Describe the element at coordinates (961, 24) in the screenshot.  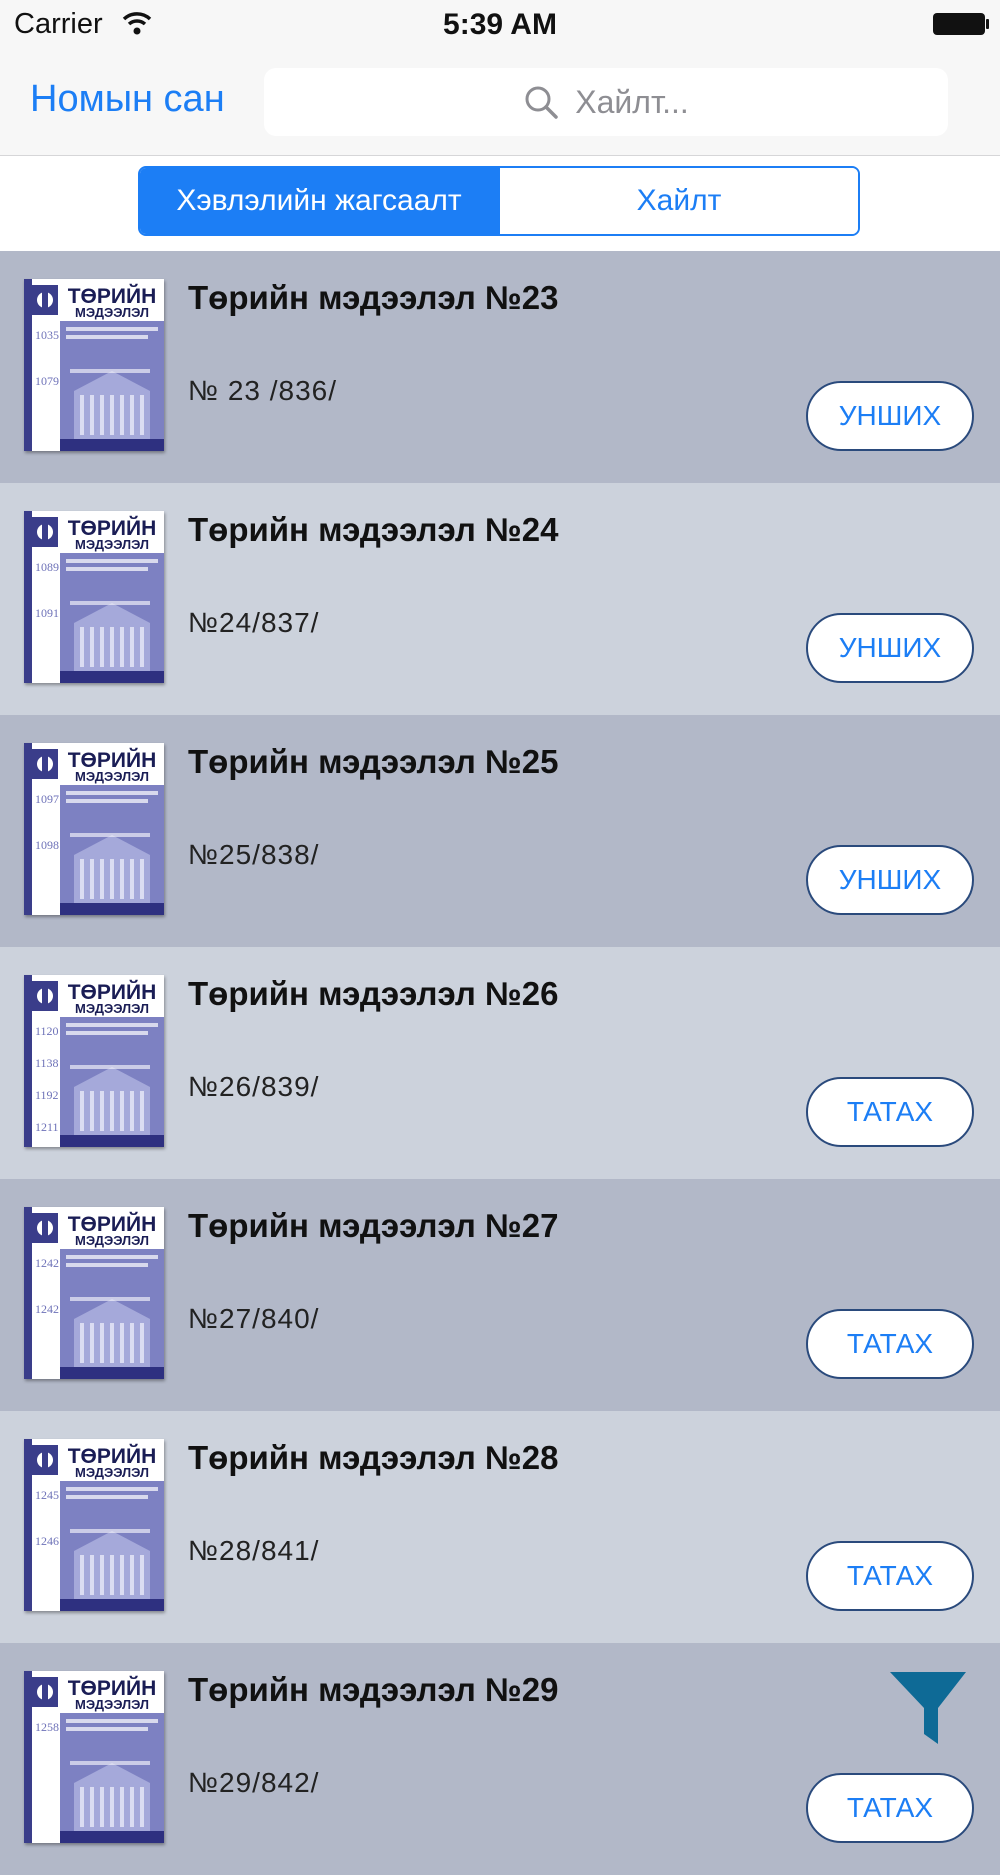
I see `battery-icon` at that location.